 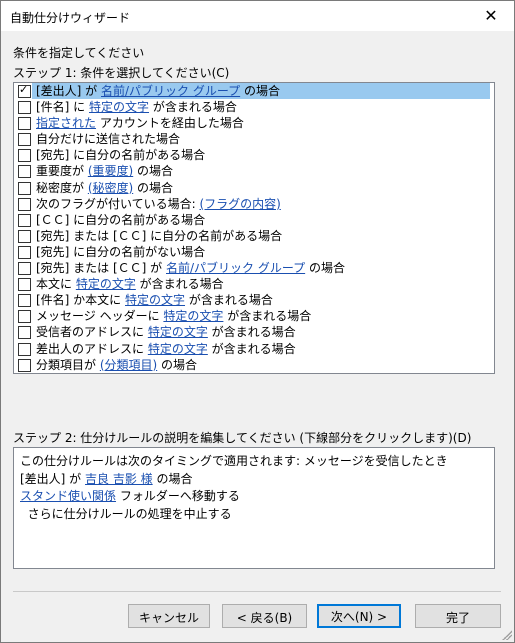 I want to click on condition-label: 差出人のアドレスに 特定の文字 が含まれる場合, so click(x=166, y=349).